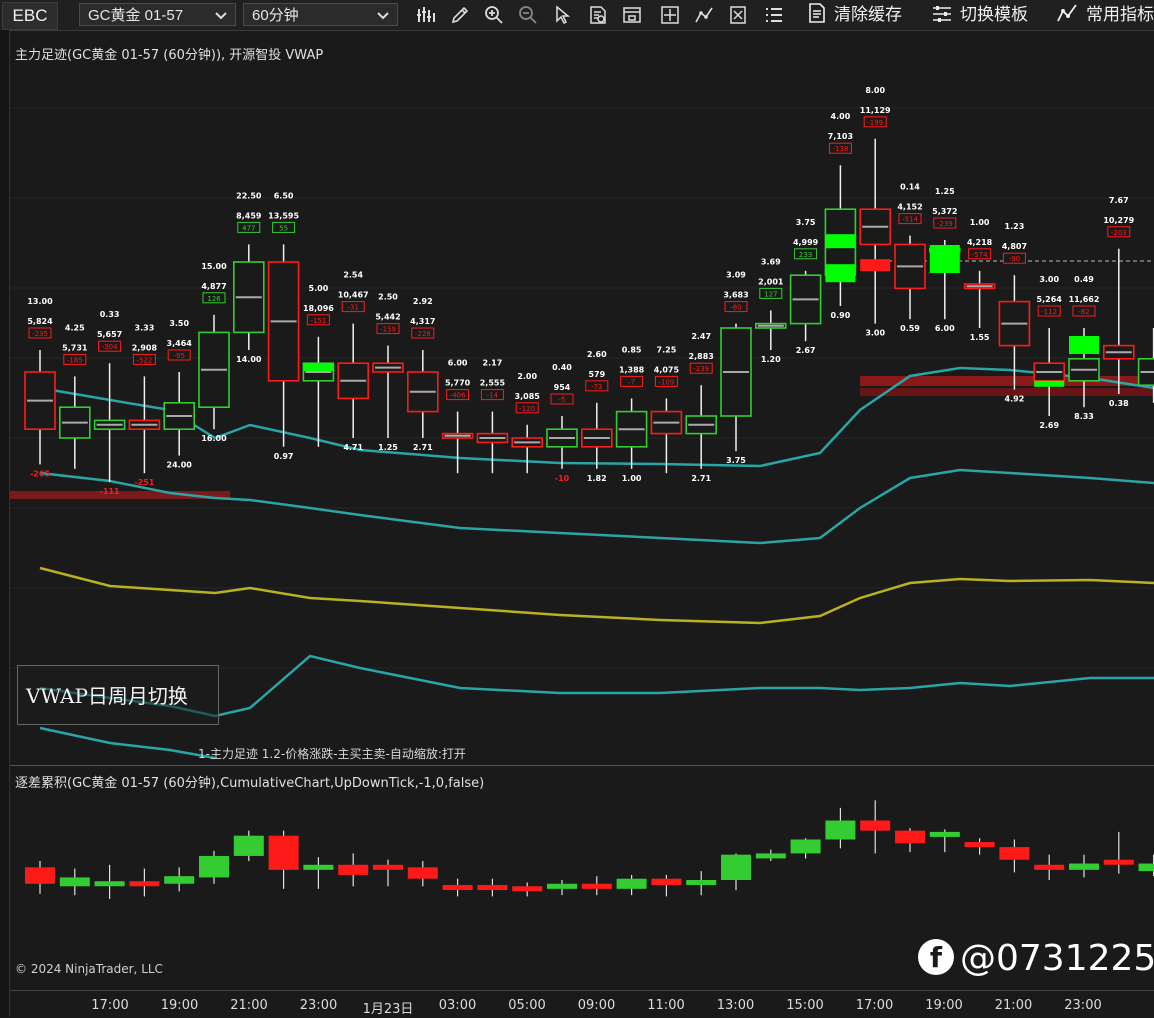 This screenshot has width=1154, height=1018. Describe the element at coordinates (118, 695) in the screenshot. I see `vwap-toggle-button: VWAP日周月切换` at that location.